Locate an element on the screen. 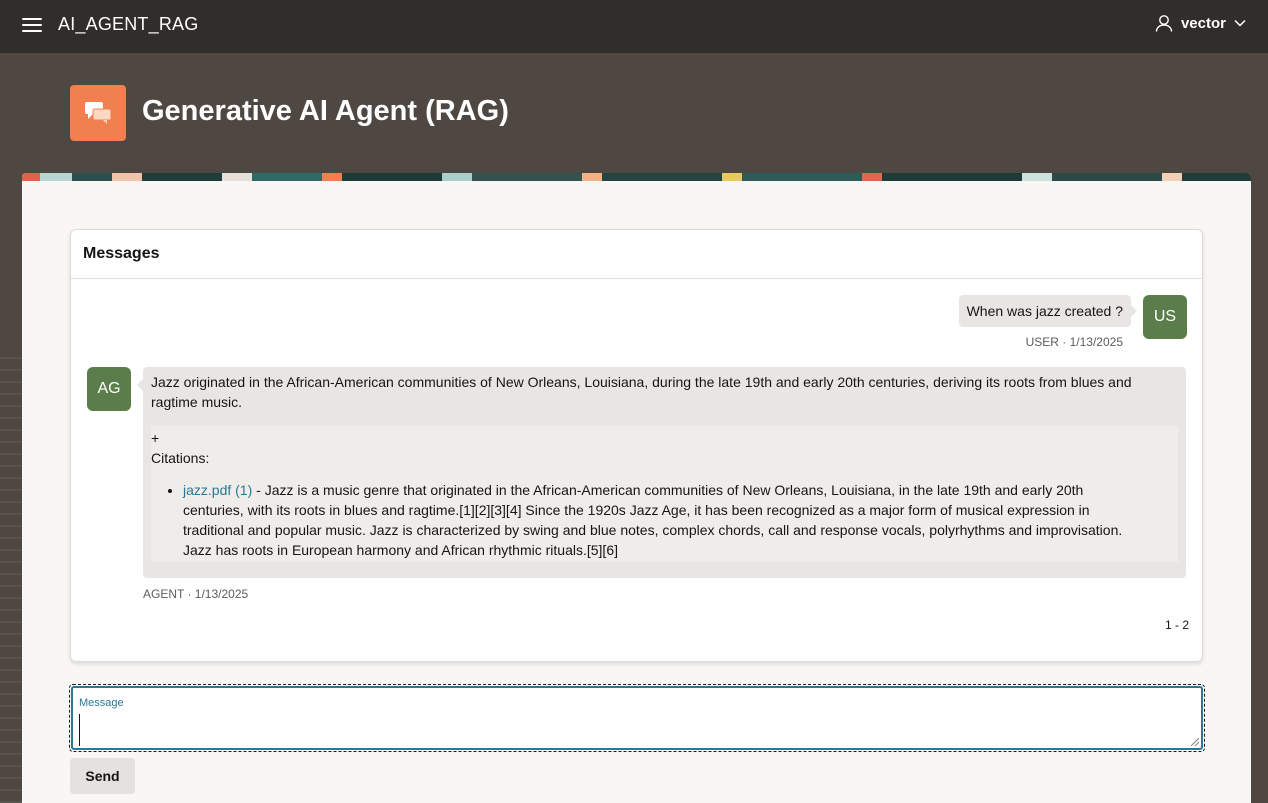 The width and height of the screenshot is (1268, 803). region-decoration is located at coordinates (636, 177).